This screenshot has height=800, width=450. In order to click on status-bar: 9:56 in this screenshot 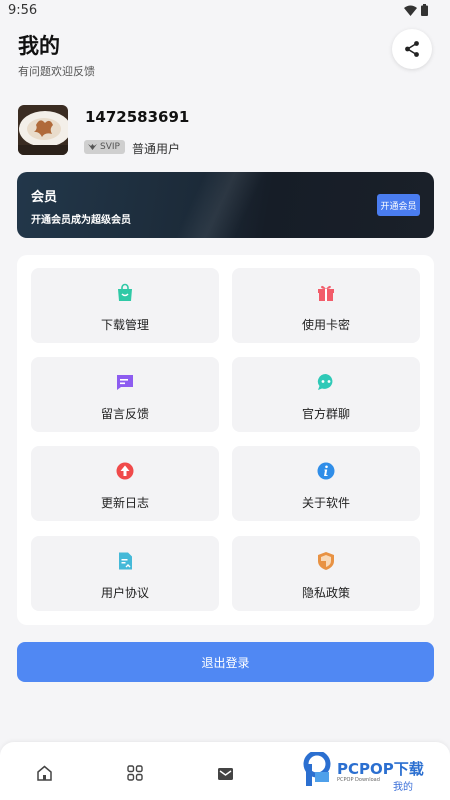, I will do `click(225, 11)`.